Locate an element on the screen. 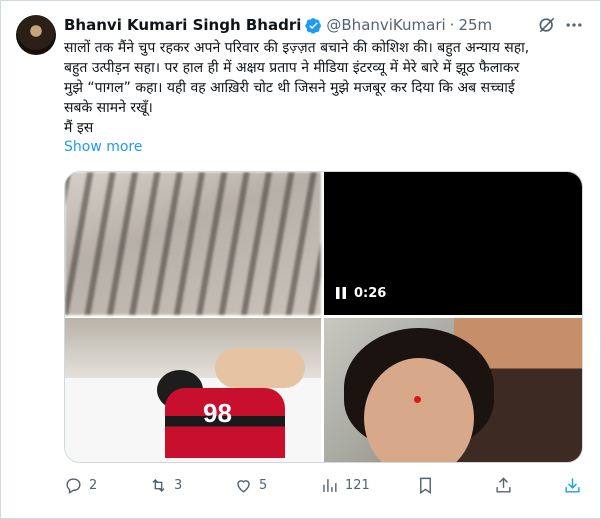 Image resolution: width=601 pixels, height=519 pixels. repost-button: 3 is located at coordinates (165, 485).